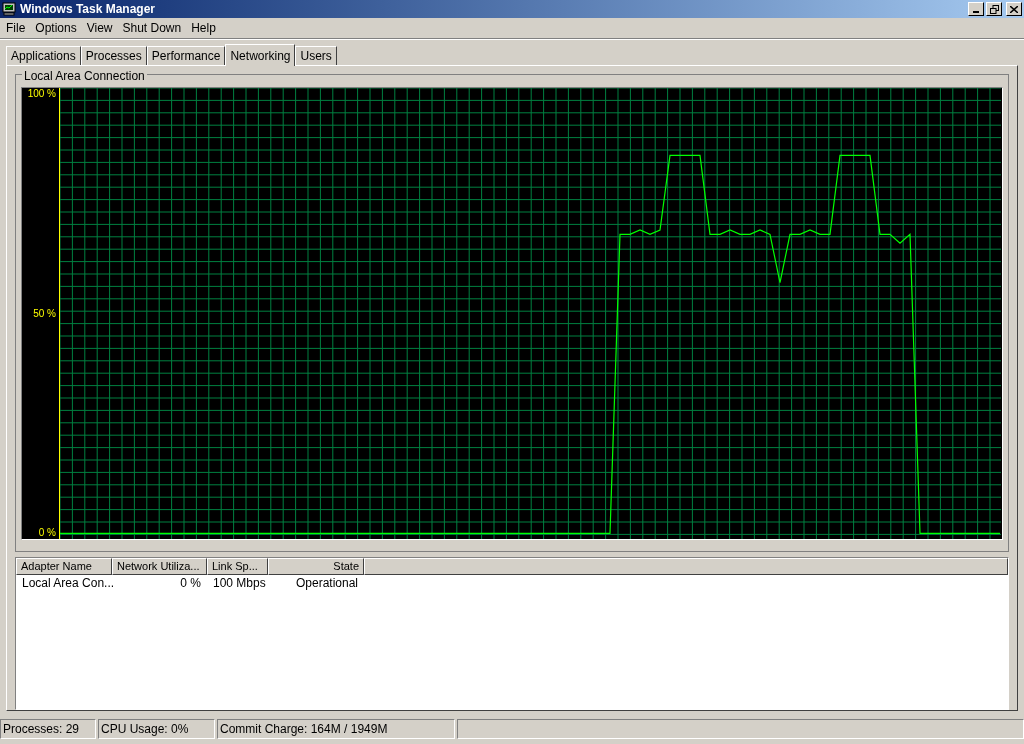 This screenshot has width=1024, height=744. I want to click on restore-icon, so click(994, 9).